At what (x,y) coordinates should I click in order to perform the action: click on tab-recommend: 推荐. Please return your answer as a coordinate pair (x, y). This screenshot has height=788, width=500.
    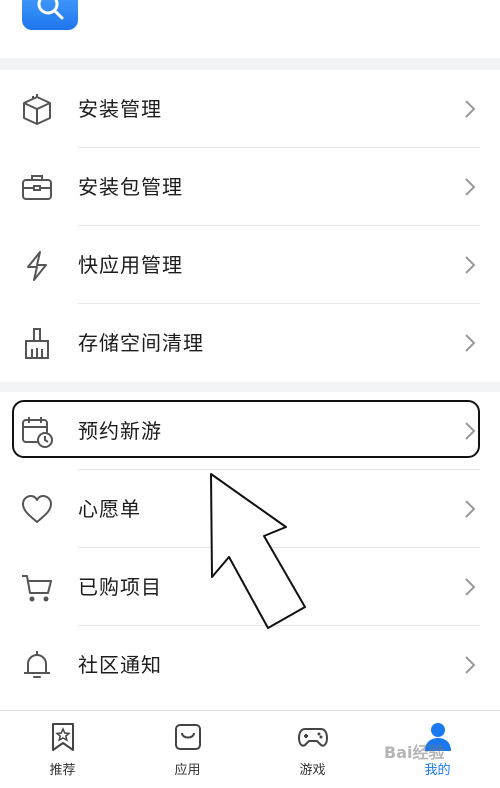
    Looking at the image, I should click on (62, 749).